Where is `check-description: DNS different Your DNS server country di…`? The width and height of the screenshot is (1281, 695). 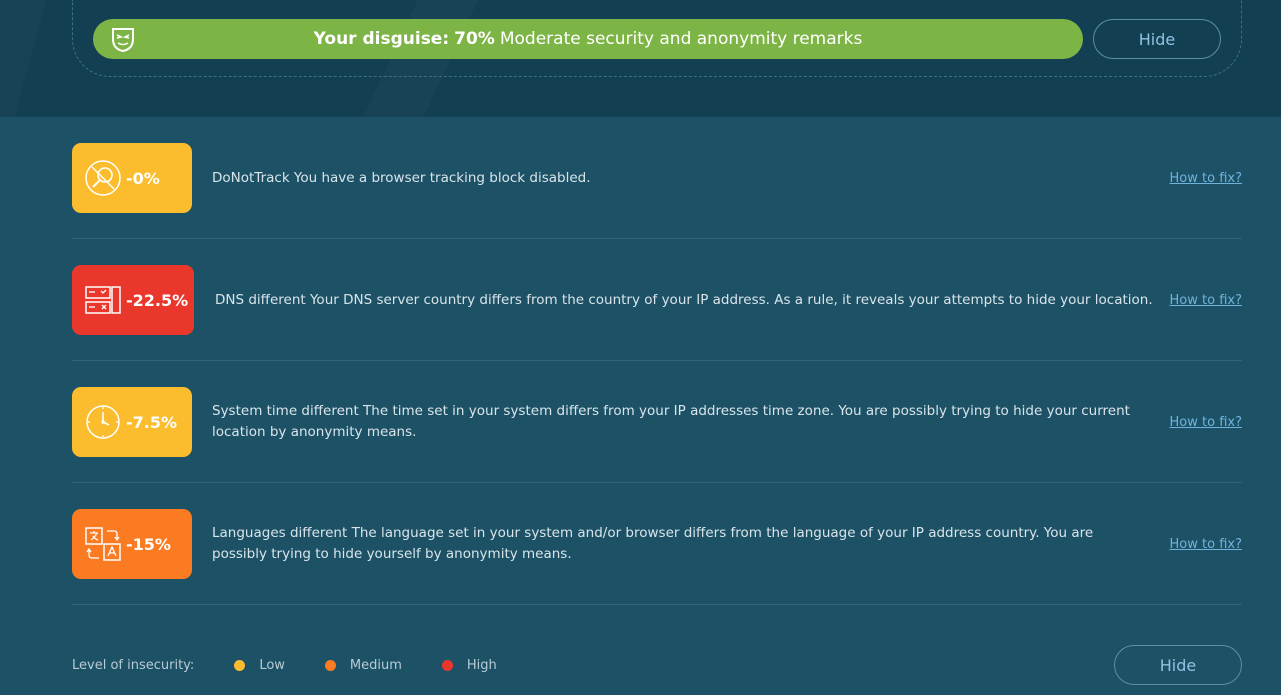
check-description: DNS different Your DNS server country di… is located at coordinates (684, 299).